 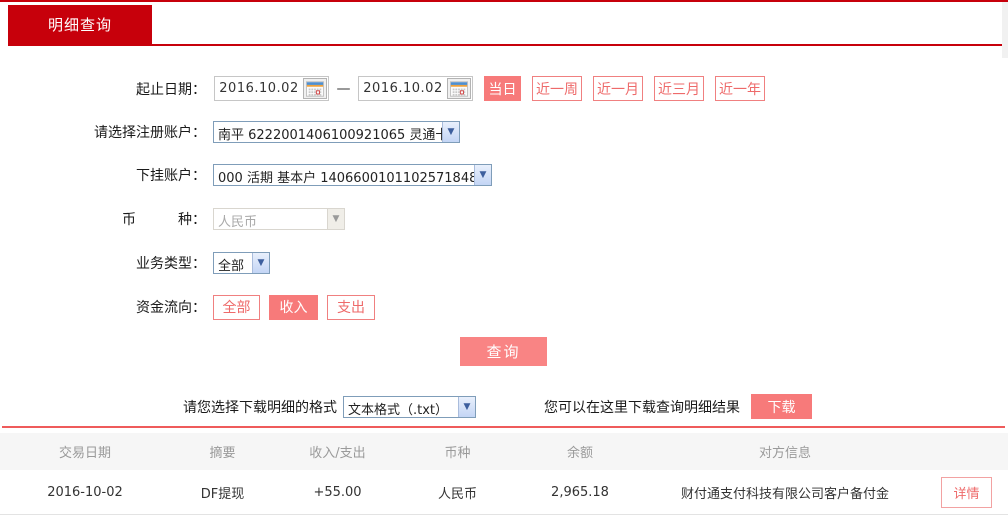 I want to click on business-type-value: 全部, so click(x=231, y=266).